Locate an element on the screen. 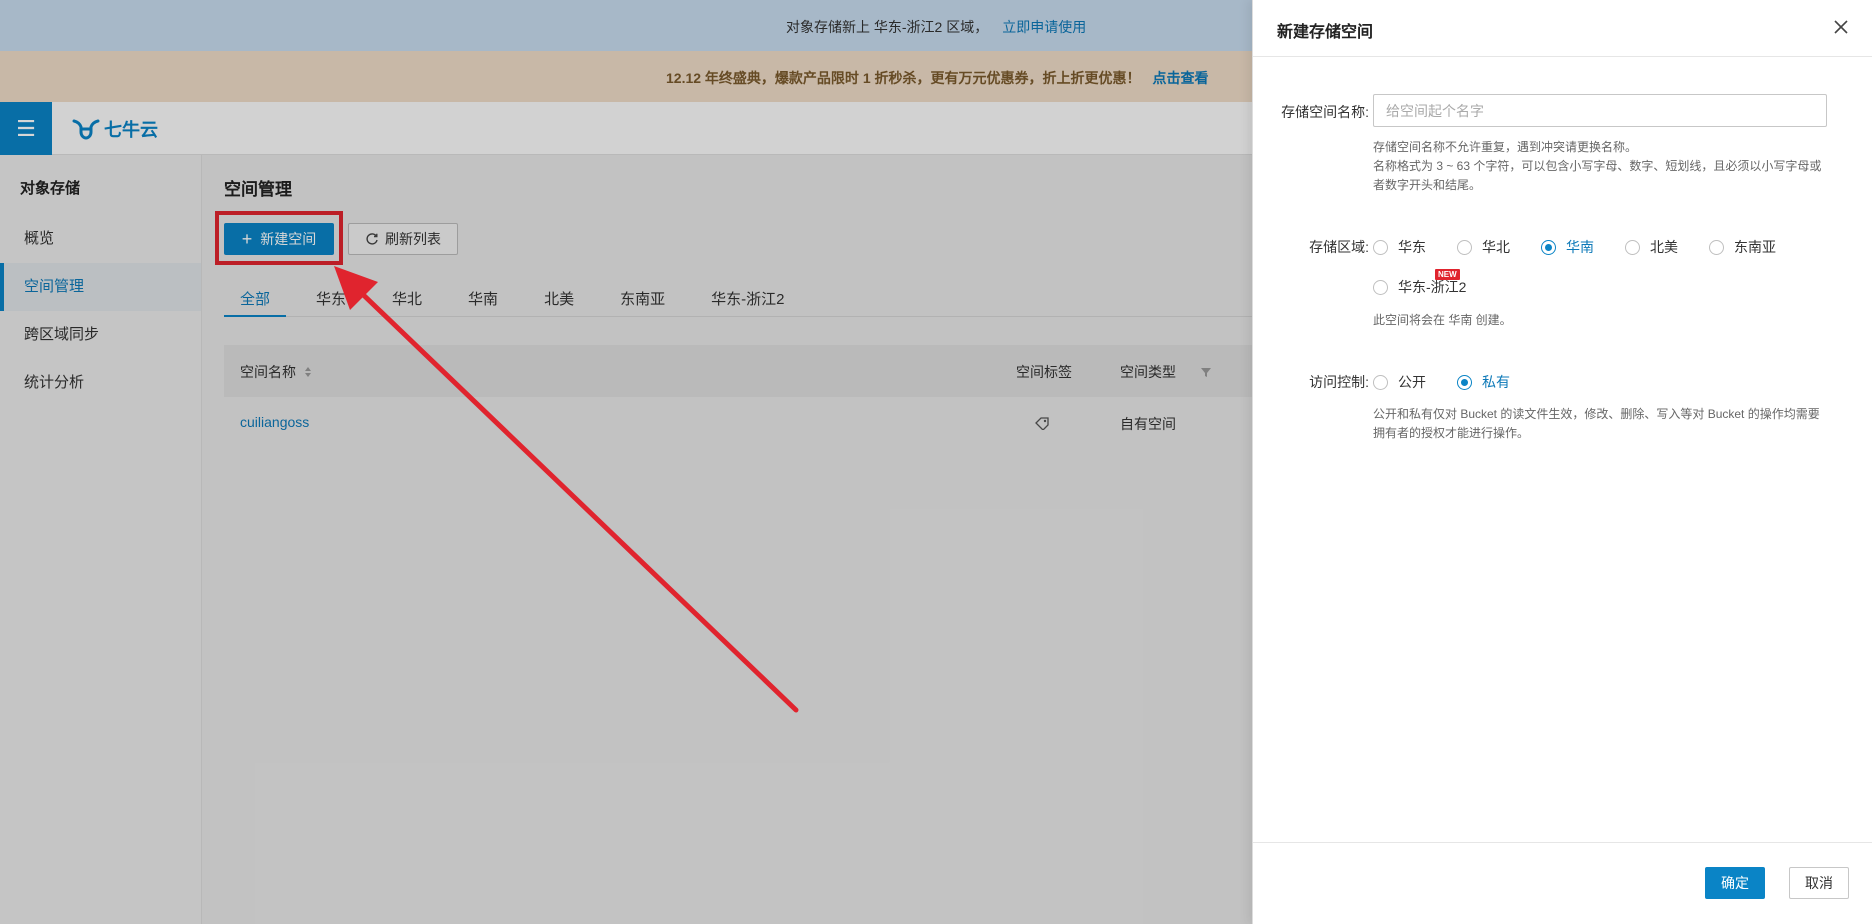 Image resolution: width=1872 pixels, height=924 pixels. column-tags-header: 空间标签 is located at coordinates (1044, 372).